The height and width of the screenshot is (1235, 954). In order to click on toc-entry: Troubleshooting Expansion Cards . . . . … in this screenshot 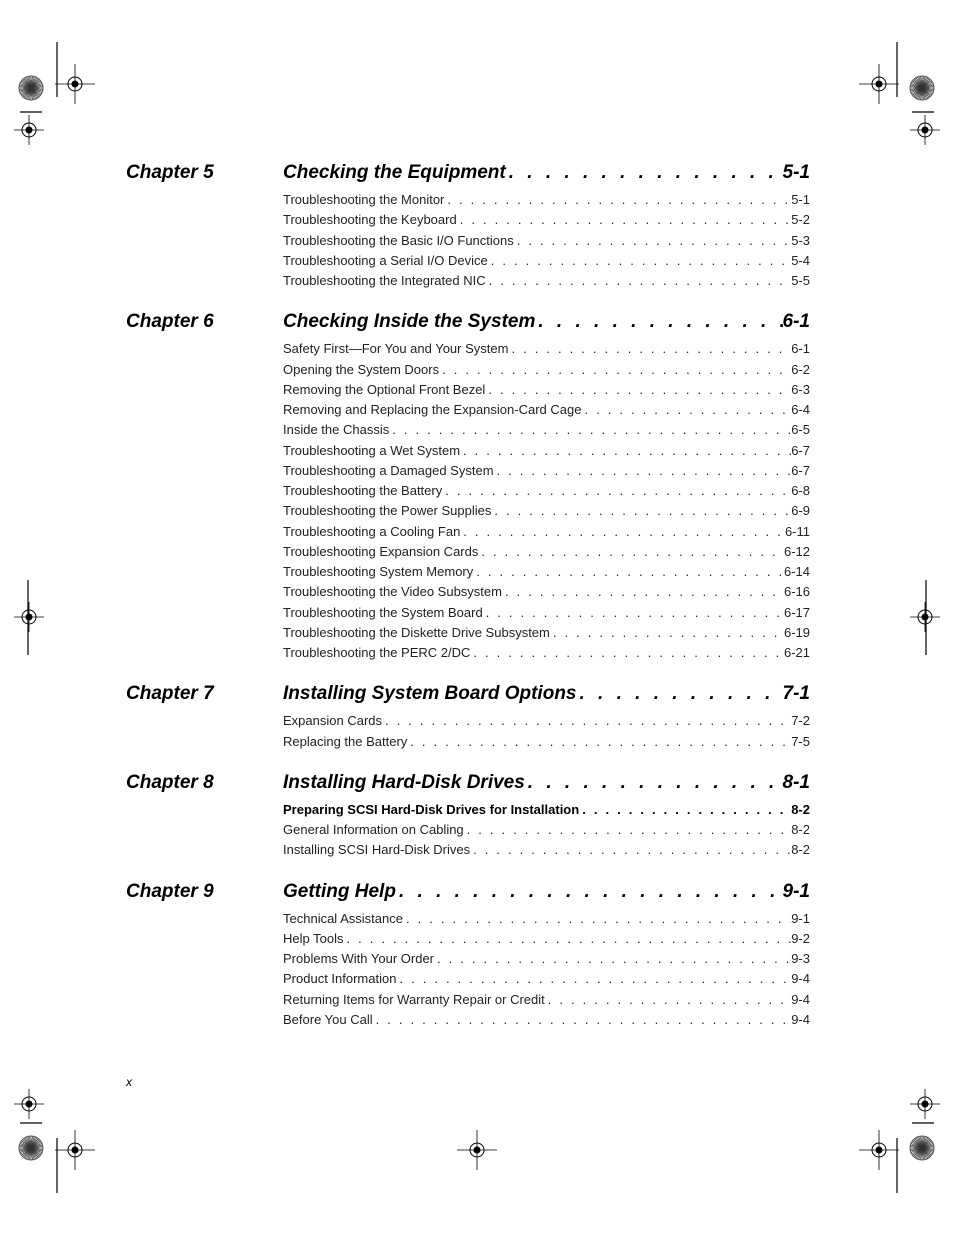, I will do `click(546, 552)`.